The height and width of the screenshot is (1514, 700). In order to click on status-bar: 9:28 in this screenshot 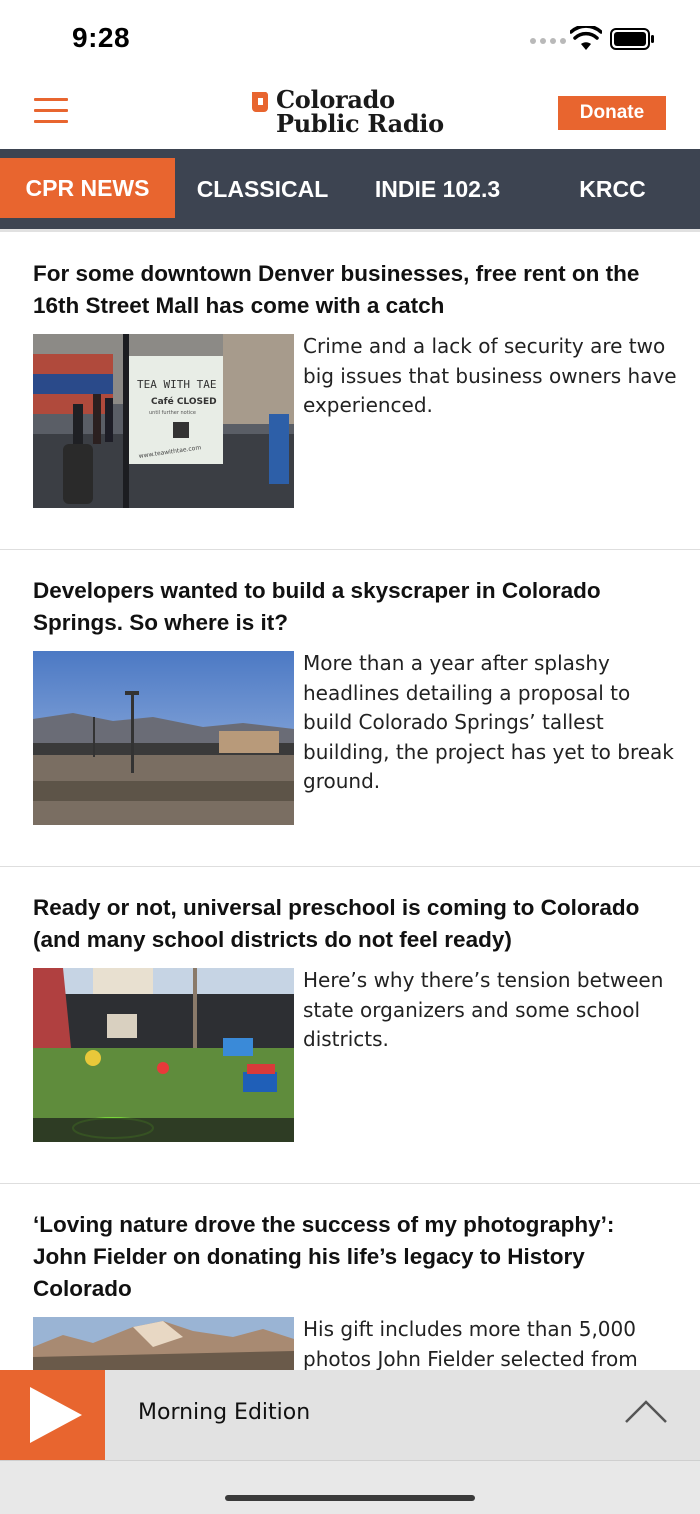, I will do `click(350, 38)`.